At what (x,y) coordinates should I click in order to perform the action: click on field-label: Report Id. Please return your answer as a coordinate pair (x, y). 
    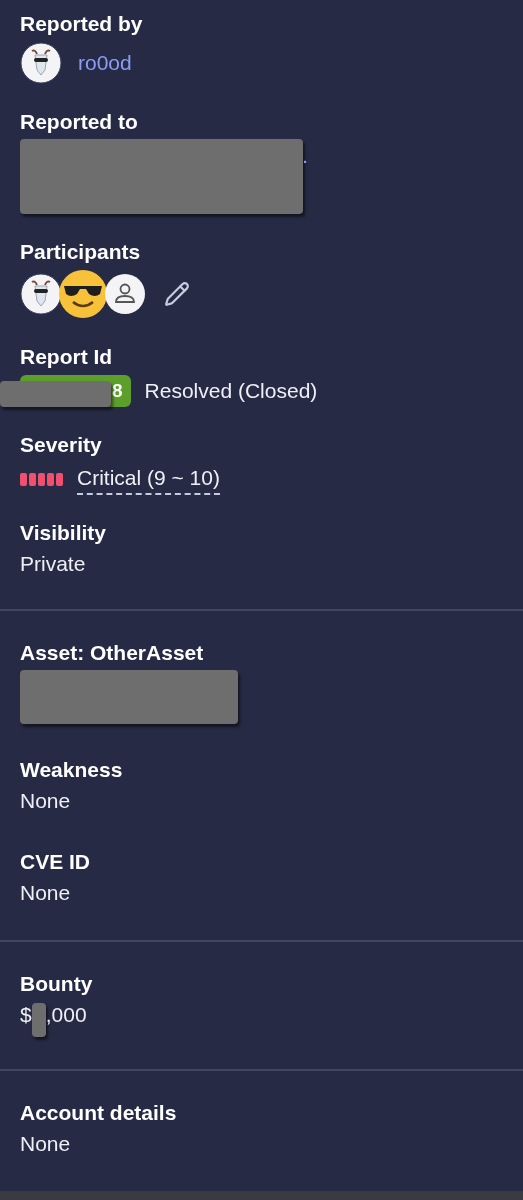
    Looking at the image, I should click on (67, 357).